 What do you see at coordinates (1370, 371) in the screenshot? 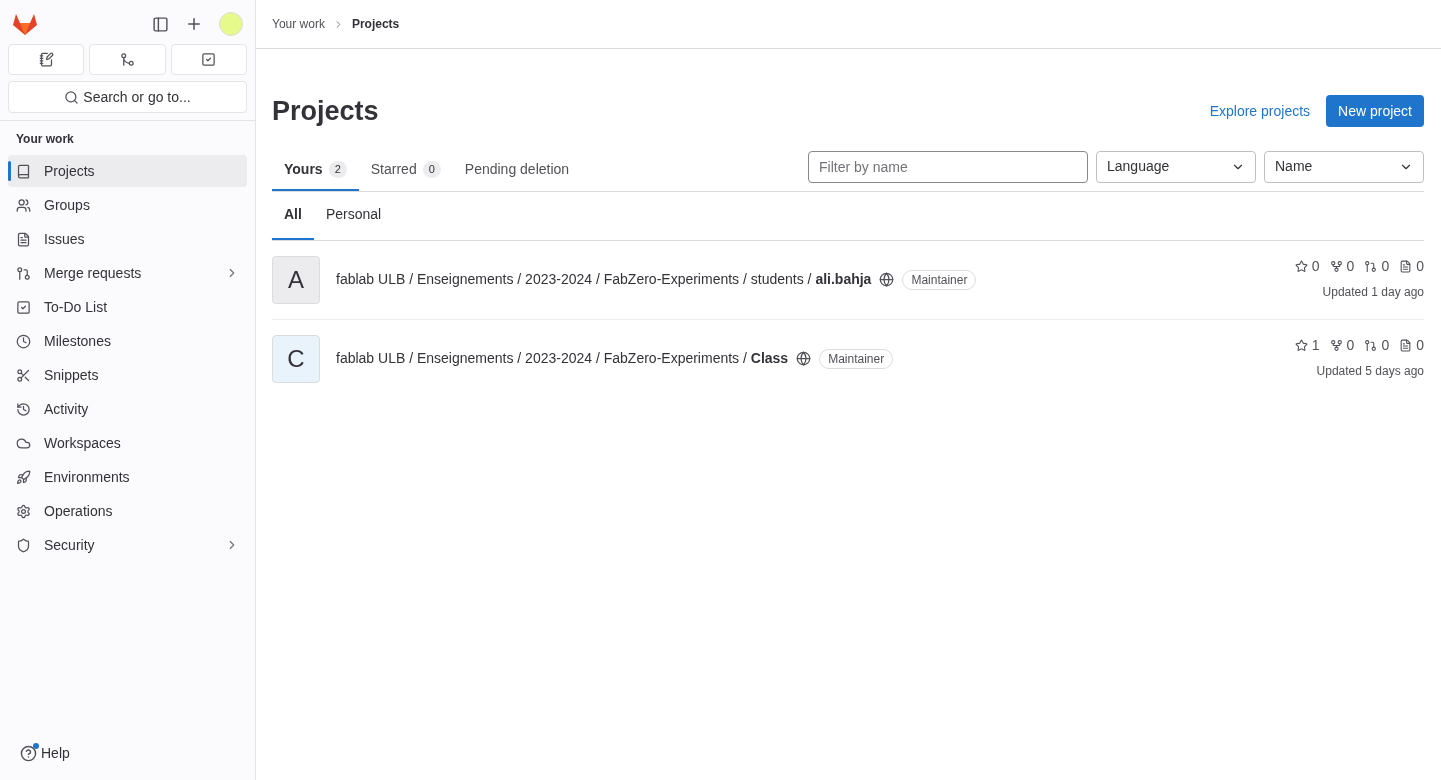
I see `updated-time: Updated 5 days ago` at bounding box center [1370, 371].